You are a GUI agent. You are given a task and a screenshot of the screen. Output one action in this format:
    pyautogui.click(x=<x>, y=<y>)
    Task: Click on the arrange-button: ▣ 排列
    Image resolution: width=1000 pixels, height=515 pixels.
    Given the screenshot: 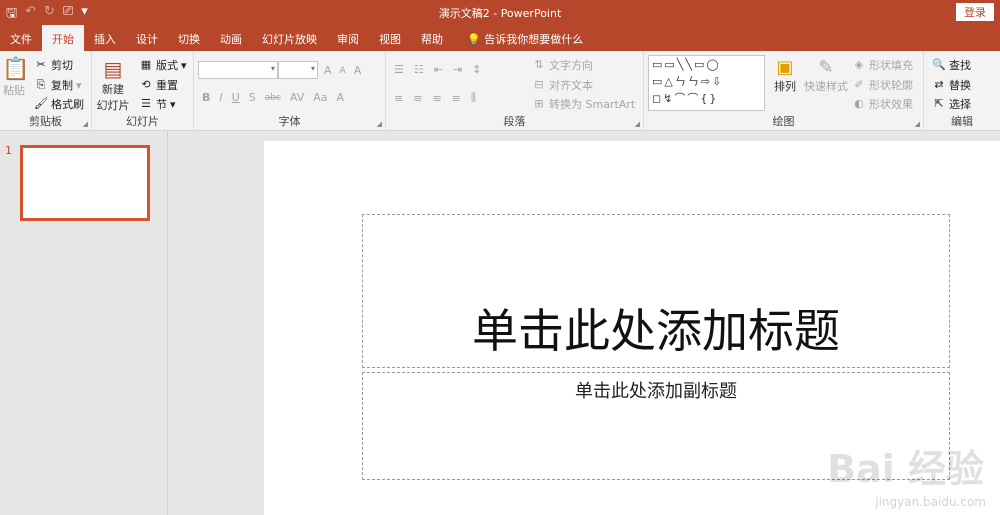 What is the action you would take?
    pyautogui.click(x=785, y=75)
    